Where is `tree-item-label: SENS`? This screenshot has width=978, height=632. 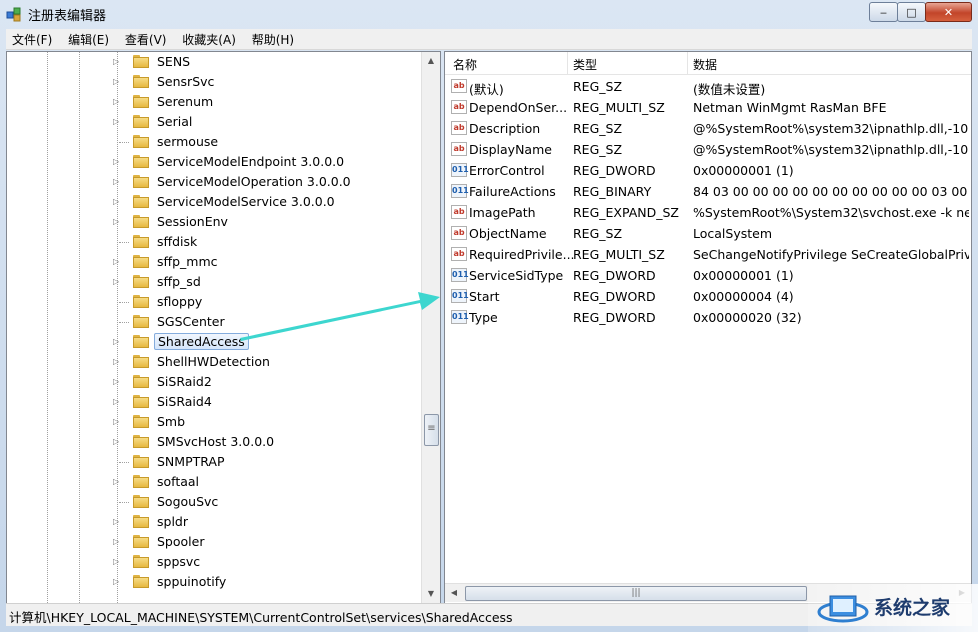
tree-item-label: SENS is located at coordinates (173, 61).